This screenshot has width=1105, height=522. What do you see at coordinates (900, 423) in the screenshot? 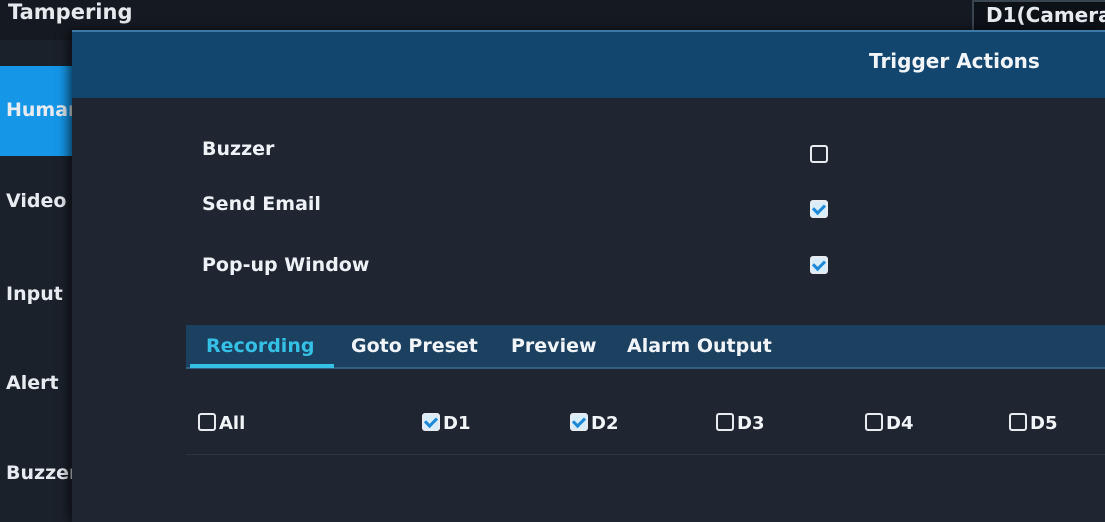
I see `channel-label: D4` at bounding box center [900, 423].